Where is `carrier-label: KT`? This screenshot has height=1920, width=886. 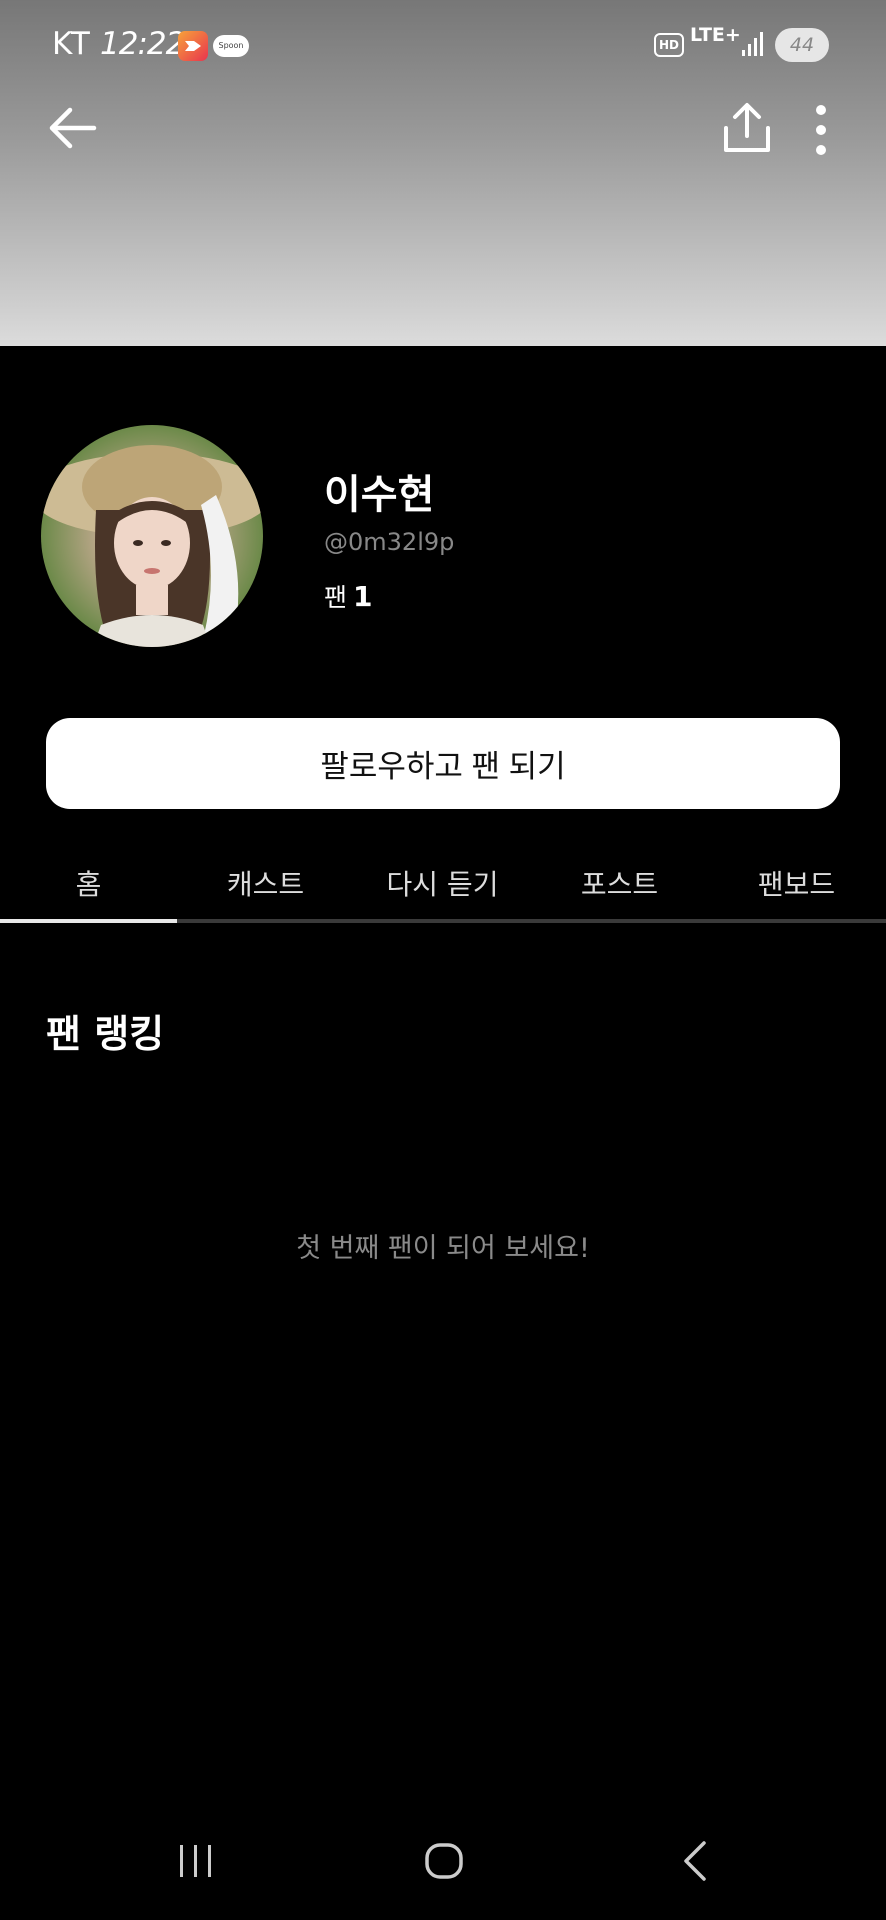 carrier-label: KT is located at coordinates (71, 44).